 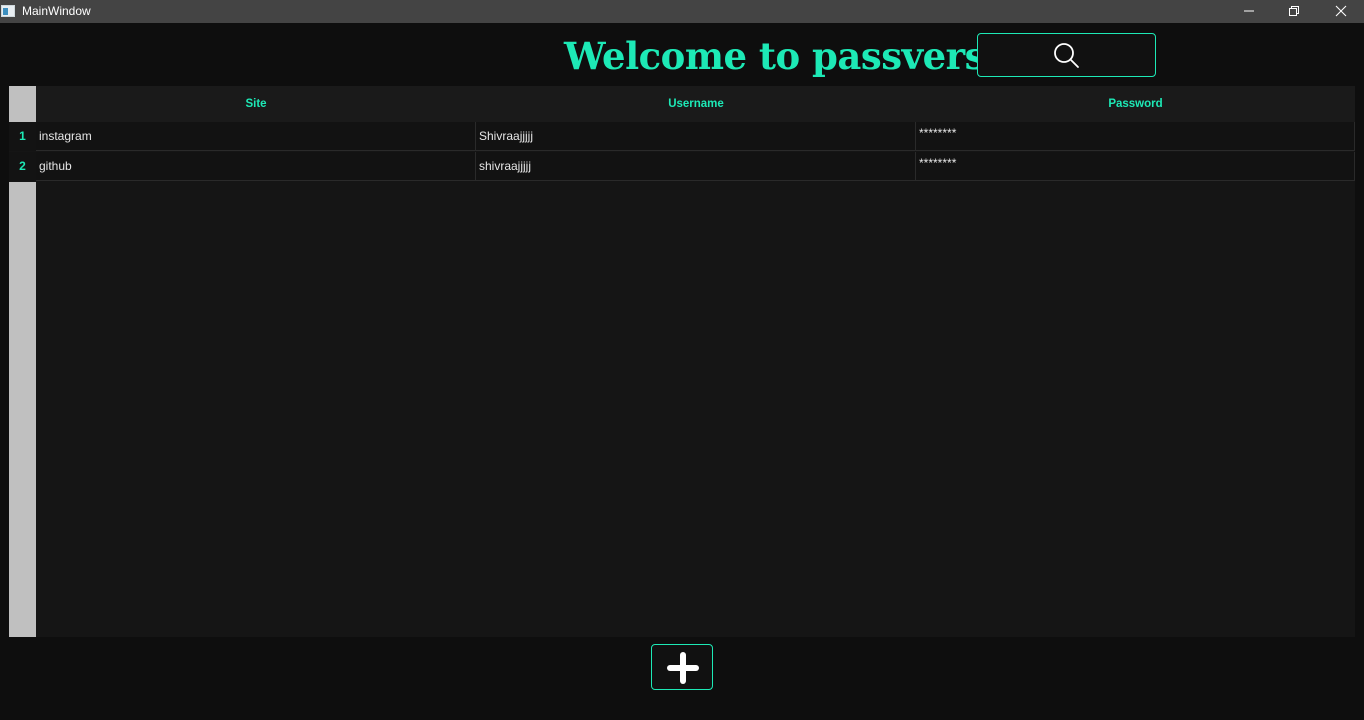 I want to click on row-number: 2, so click(x=22, y=166).